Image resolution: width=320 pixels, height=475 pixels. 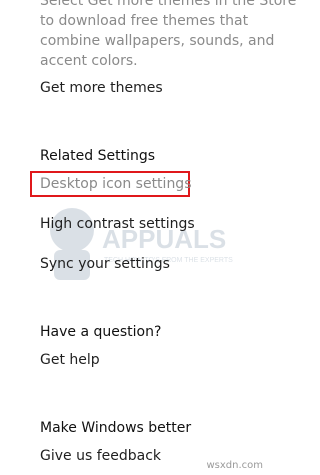 What do you see at coordinates (116, 184) in the screenshot?
I see `desktop-icon-settings-link: Desktop icon settings` at bounding box center [116, 184].